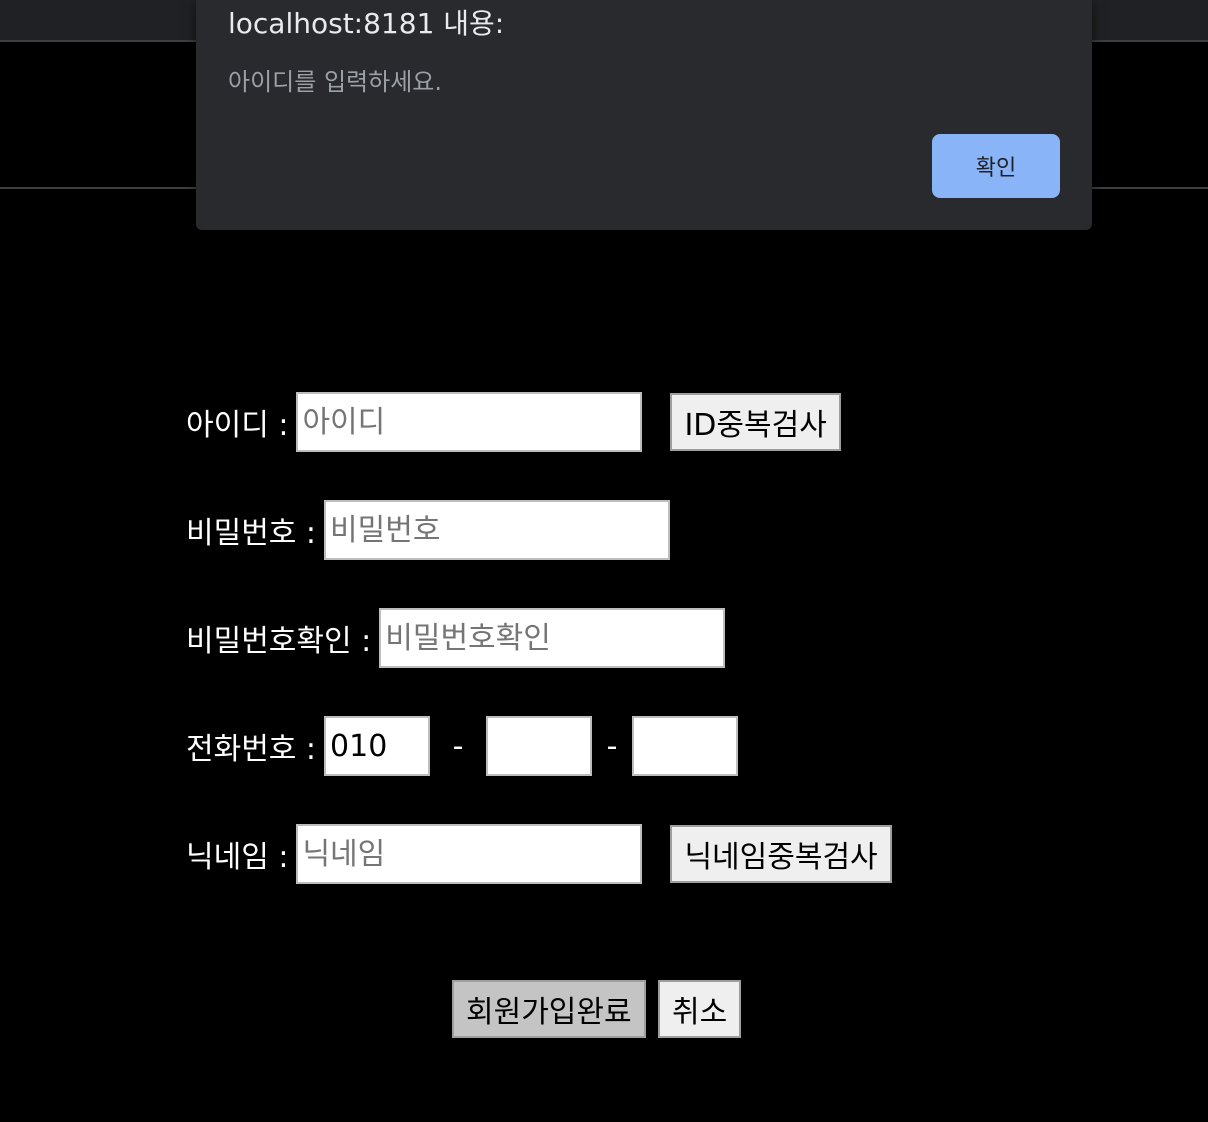 The height and width of the screenshot is (1122, 1208). I want to click on password-confirm-input, so click(552, 638).